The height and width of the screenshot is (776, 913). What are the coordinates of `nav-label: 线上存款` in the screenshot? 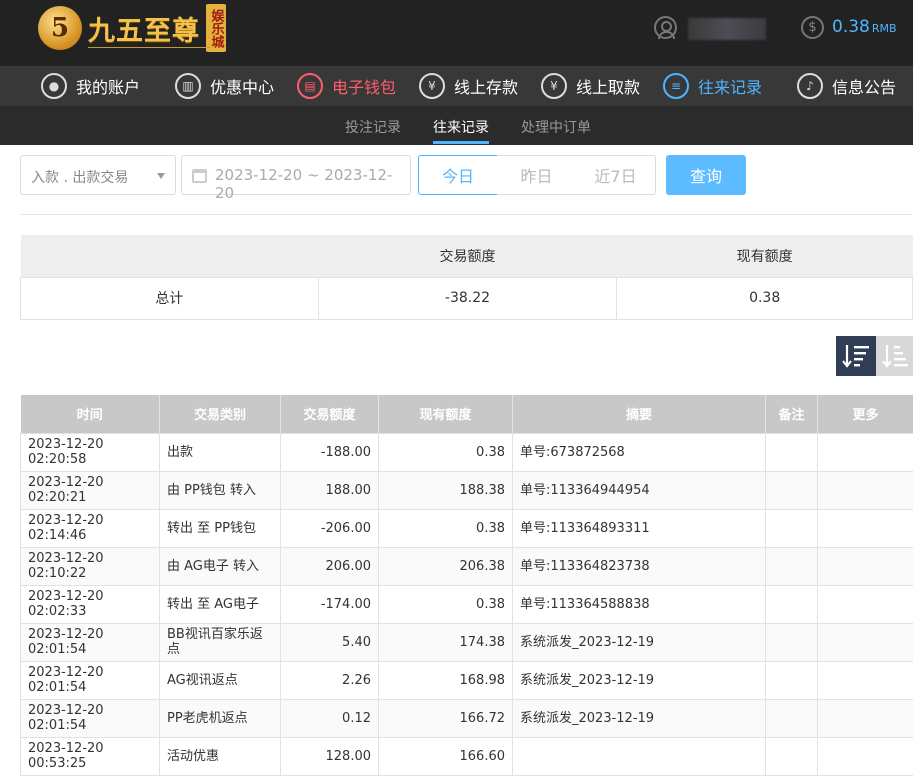 It's located at (486, 86).